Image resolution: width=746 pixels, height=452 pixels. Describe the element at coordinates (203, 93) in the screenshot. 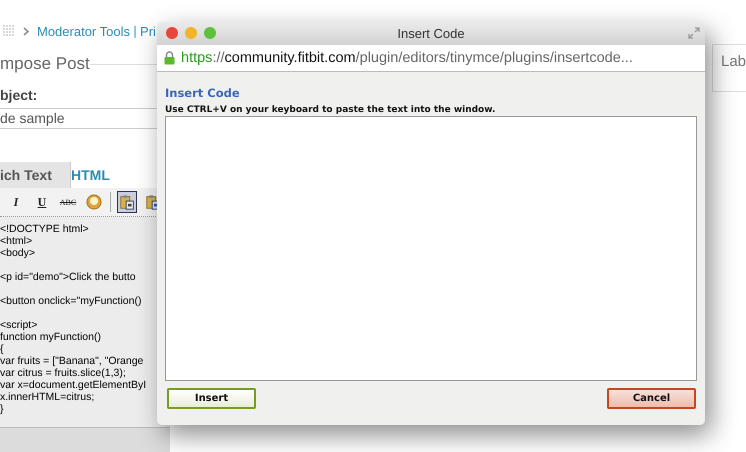

I see `dialog-heading: Insert Code` at that location.